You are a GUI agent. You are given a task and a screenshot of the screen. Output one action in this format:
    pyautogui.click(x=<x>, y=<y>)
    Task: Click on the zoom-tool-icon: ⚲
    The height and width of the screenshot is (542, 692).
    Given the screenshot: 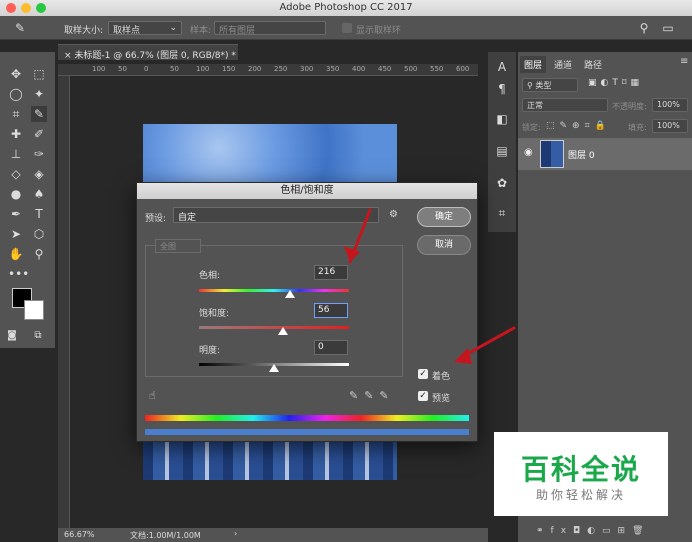 What is the action you would take?
    pyautogui.click(x=39, y=254)
    